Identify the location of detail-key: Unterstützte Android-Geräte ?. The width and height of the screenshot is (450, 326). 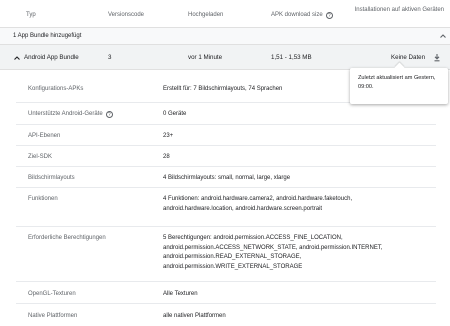
(70, 114).